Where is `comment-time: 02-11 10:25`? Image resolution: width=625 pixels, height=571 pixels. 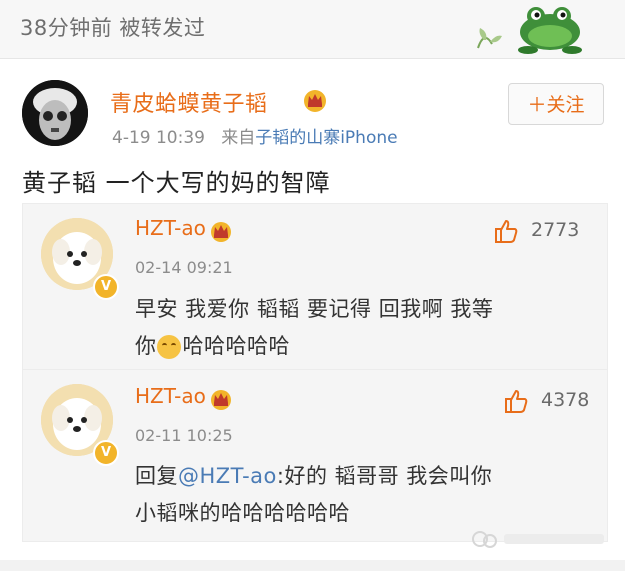 comment-time: 02-11 10:25 is located at coordinates (184, 435).